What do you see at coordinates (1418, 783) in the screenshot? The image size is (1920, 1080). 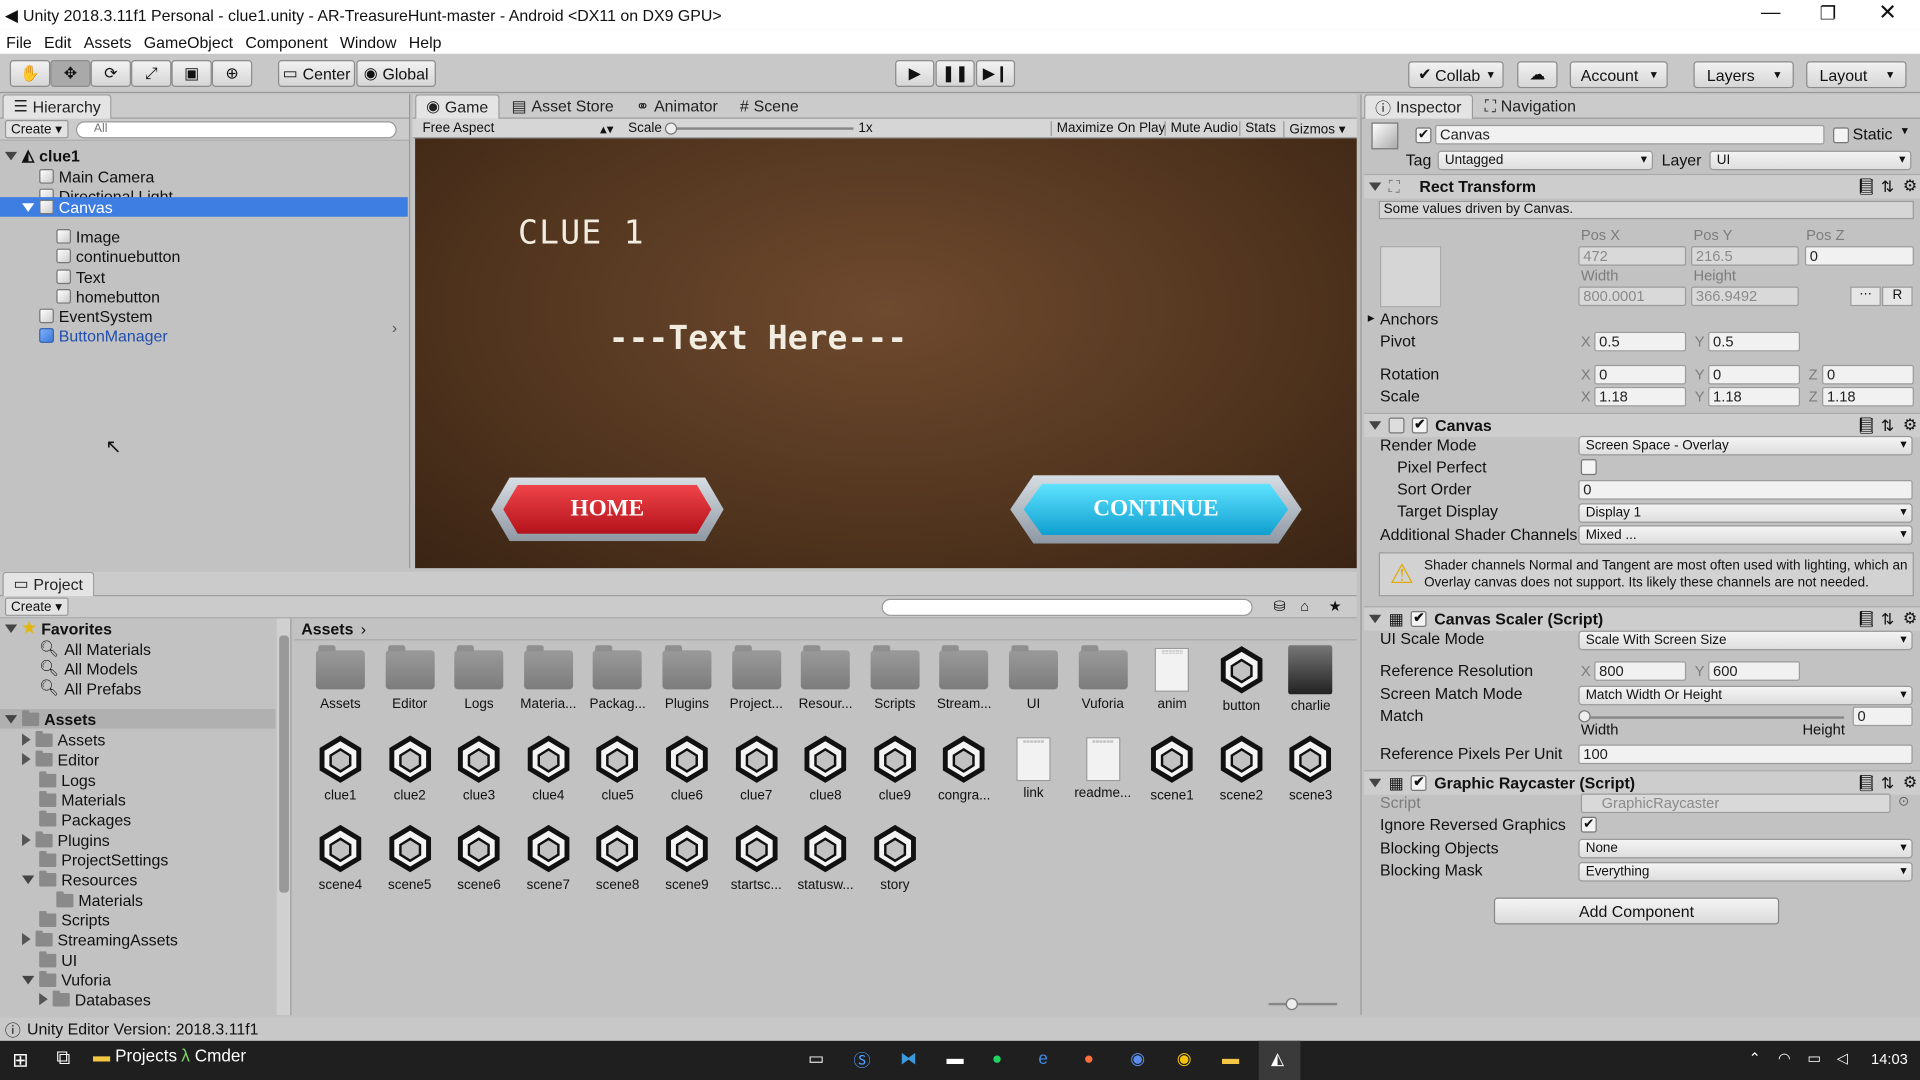 I see `raycaster-enabled-checkbox: ✔` at bounding box center [1418, 783].